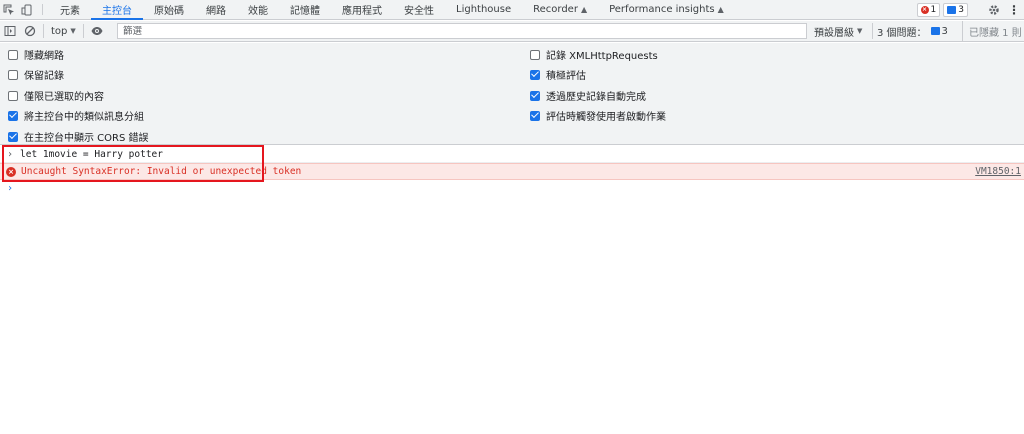  What do you see at coordinates (483, 9) in the screenshot?
I see `tab-lighthouse: Lighthouse` at bounding box center [483, 9].